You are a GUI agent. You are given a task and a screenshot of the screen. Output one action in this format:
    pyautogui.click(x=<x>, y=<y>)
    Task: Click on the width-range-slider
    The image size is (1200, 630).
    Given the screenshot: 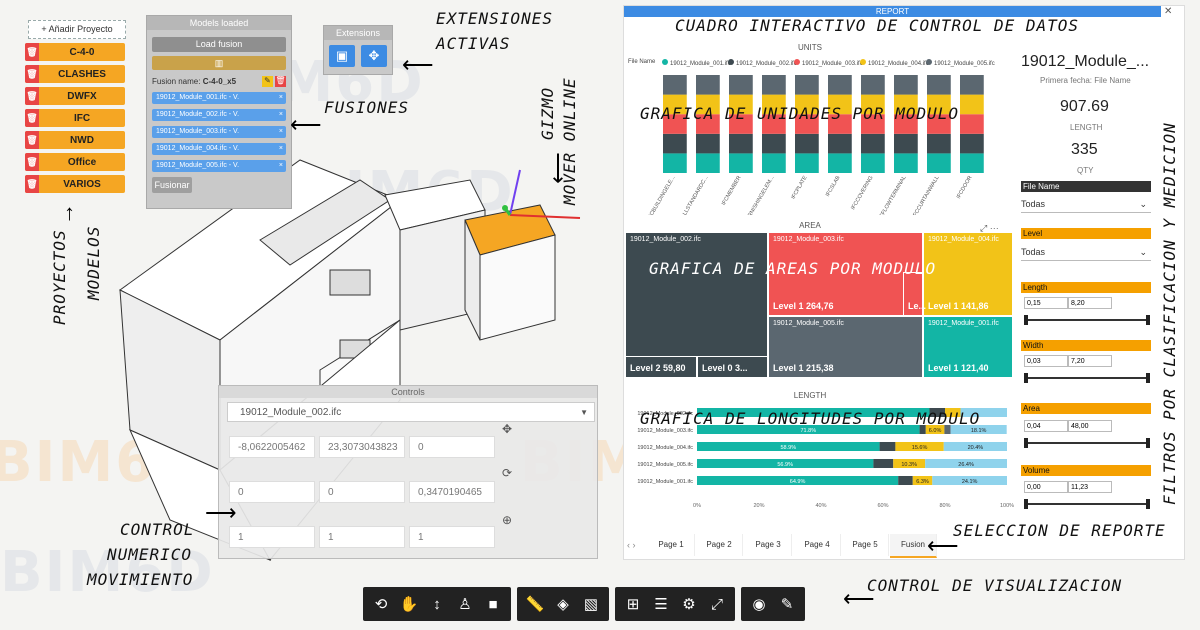 What is the action you would take?
    pyautogui.click(x=1087, y=378)
    